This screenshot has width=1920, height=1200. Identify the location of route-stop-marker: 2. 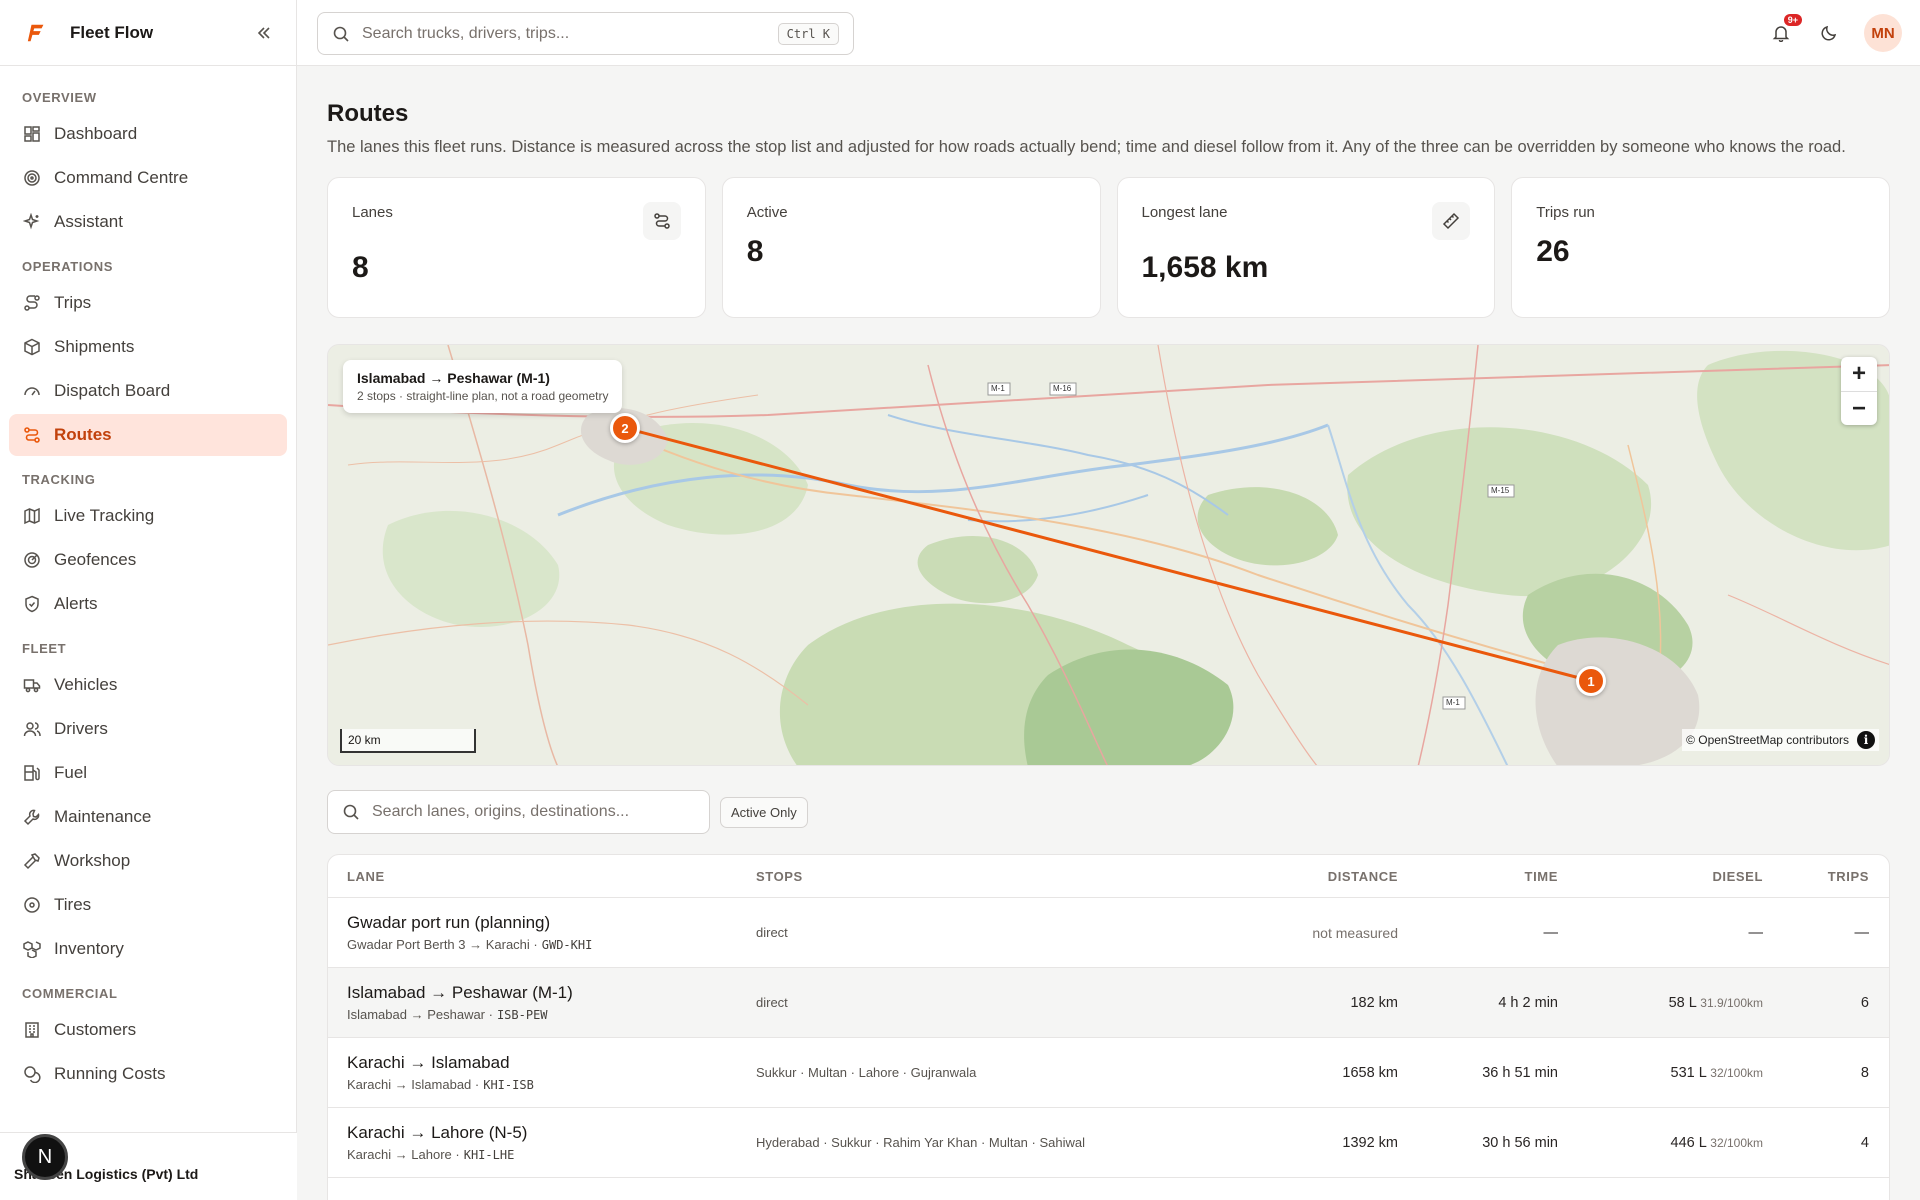
(625, 428).